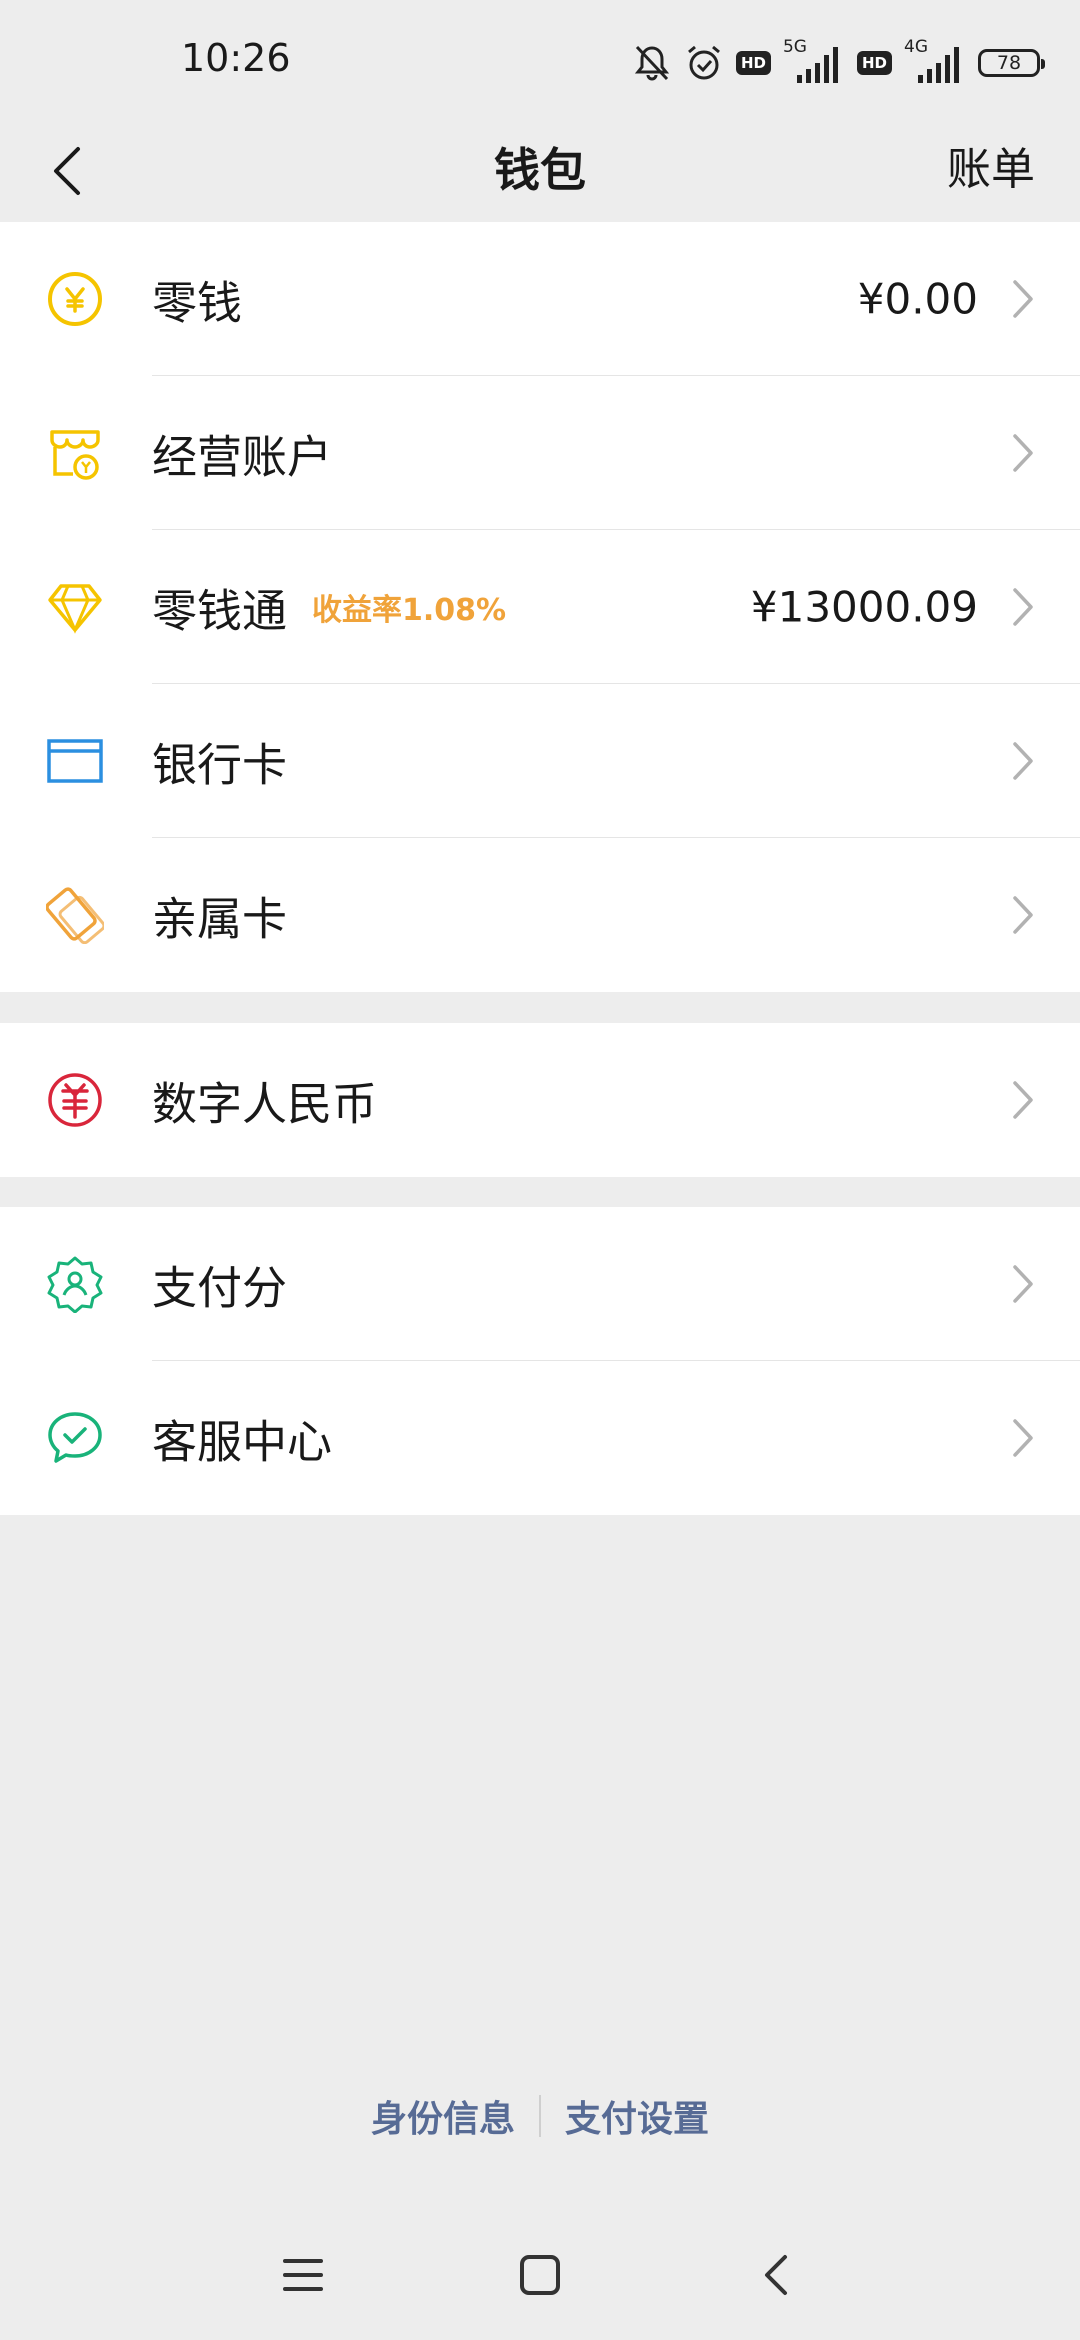 This screenshot has height=2340, width=1080. Describe the element at coordinates (1009, 63) in the screenshot. I see `battery-level: 78` at that location.